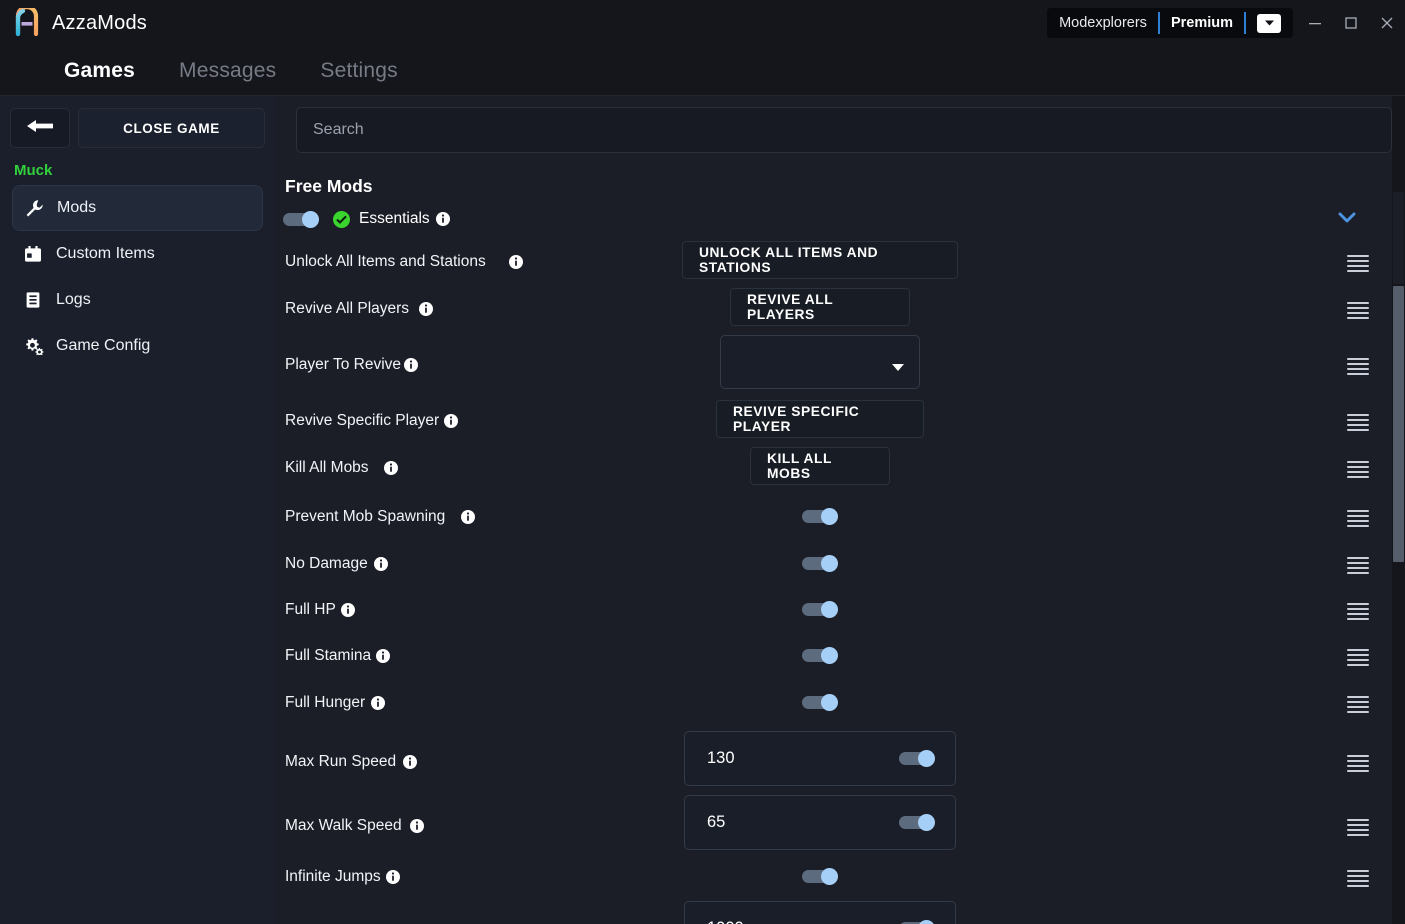 The width and height of the screenshot is (1405, 924). What do you see at coordinates (702, 71) in the screenshot?
I see `nav-tabs: Games Messages Settings` at bounding box center [702, 71].